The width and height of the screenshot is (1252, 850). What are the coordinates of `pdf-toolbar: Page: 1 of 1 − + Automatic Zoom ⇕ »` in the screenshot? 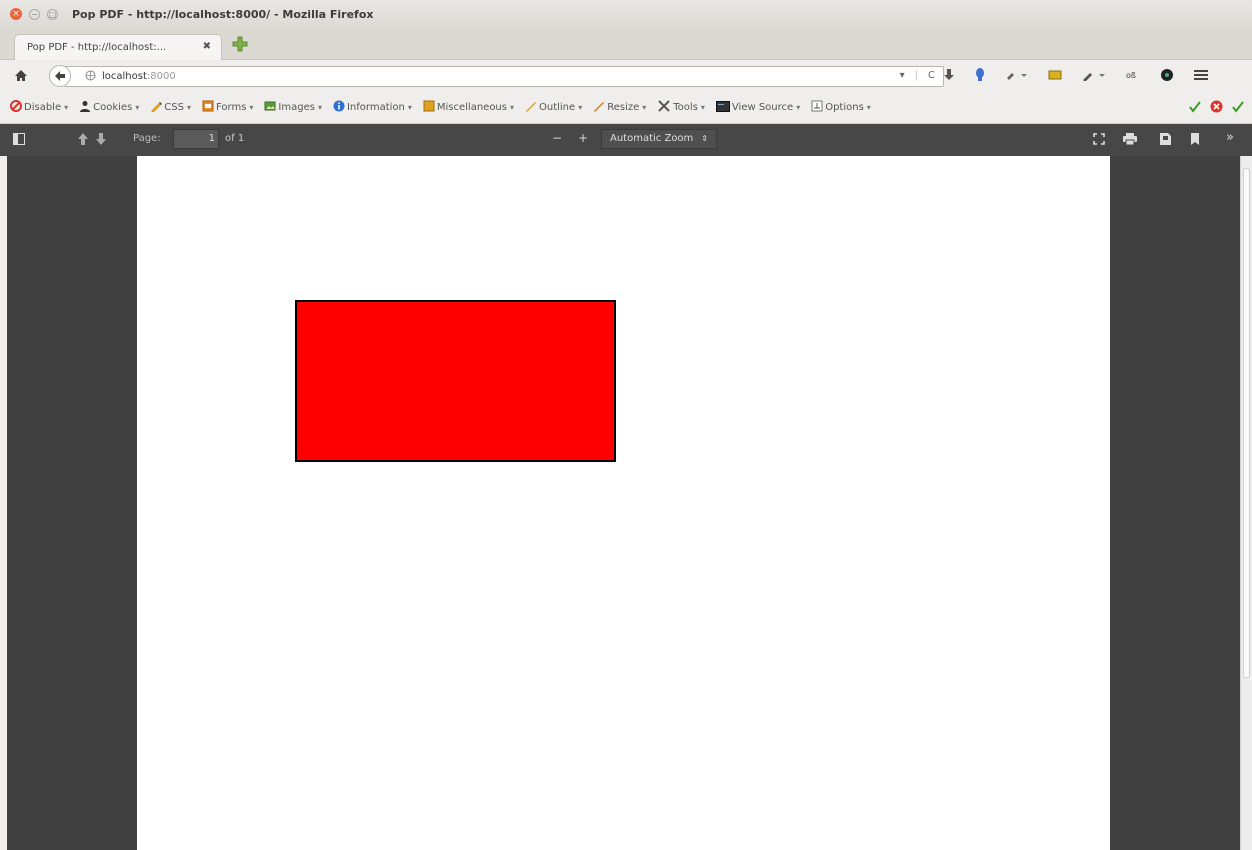 It's located at (626, 140).